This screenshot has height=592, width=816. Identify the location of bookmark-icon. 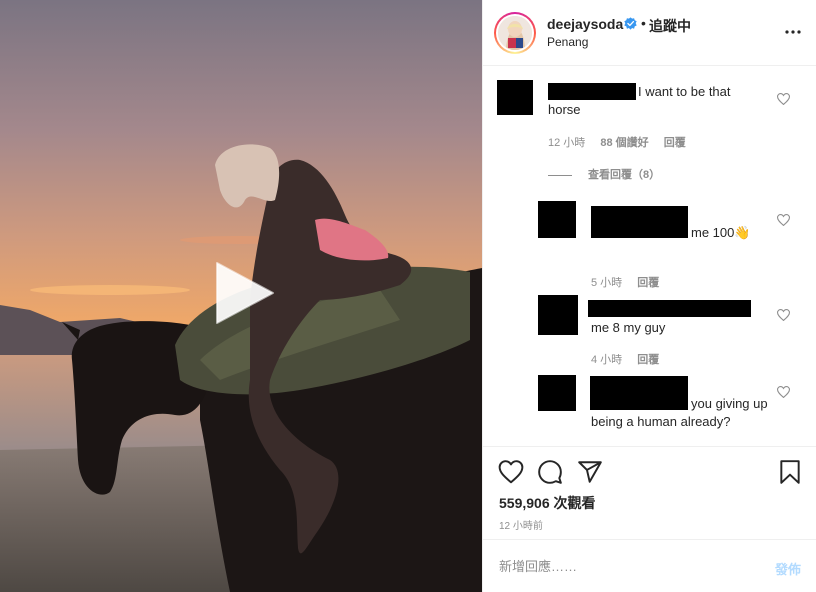
(790, 472).